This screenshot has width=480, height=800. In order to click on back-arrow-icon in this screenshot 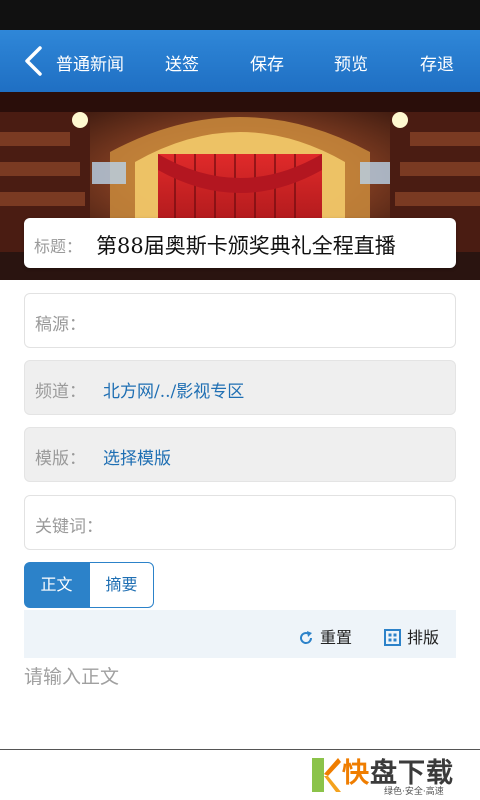, I will do `click(35, 61)`.